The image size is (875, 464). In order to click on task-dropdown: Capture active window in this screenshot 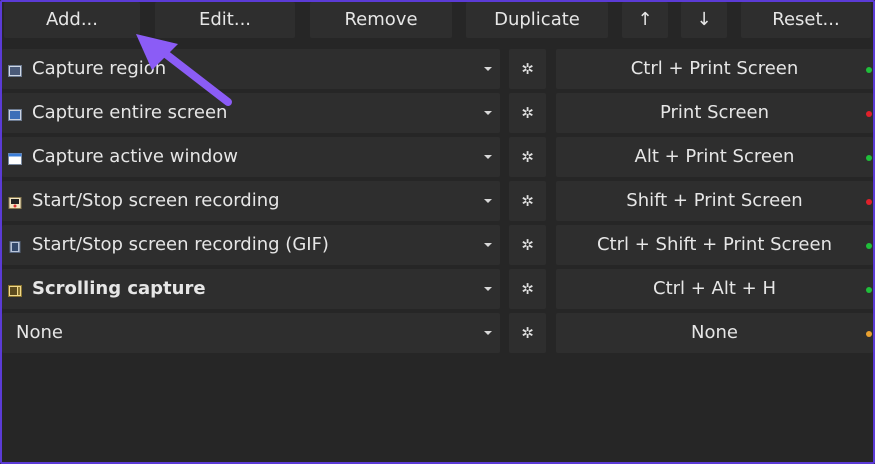, I will do `click(251, 157)`.